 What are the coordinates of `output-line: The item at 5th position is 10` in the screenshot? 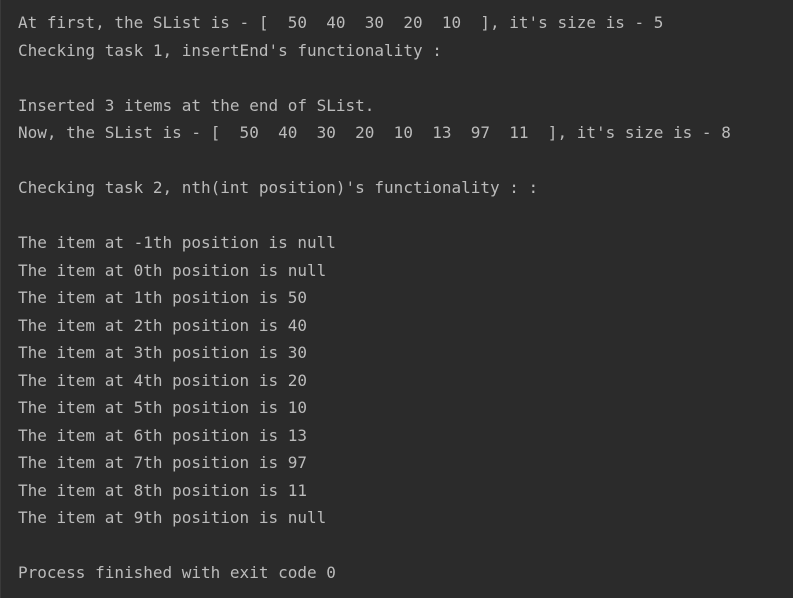 It's located at (162, 407).